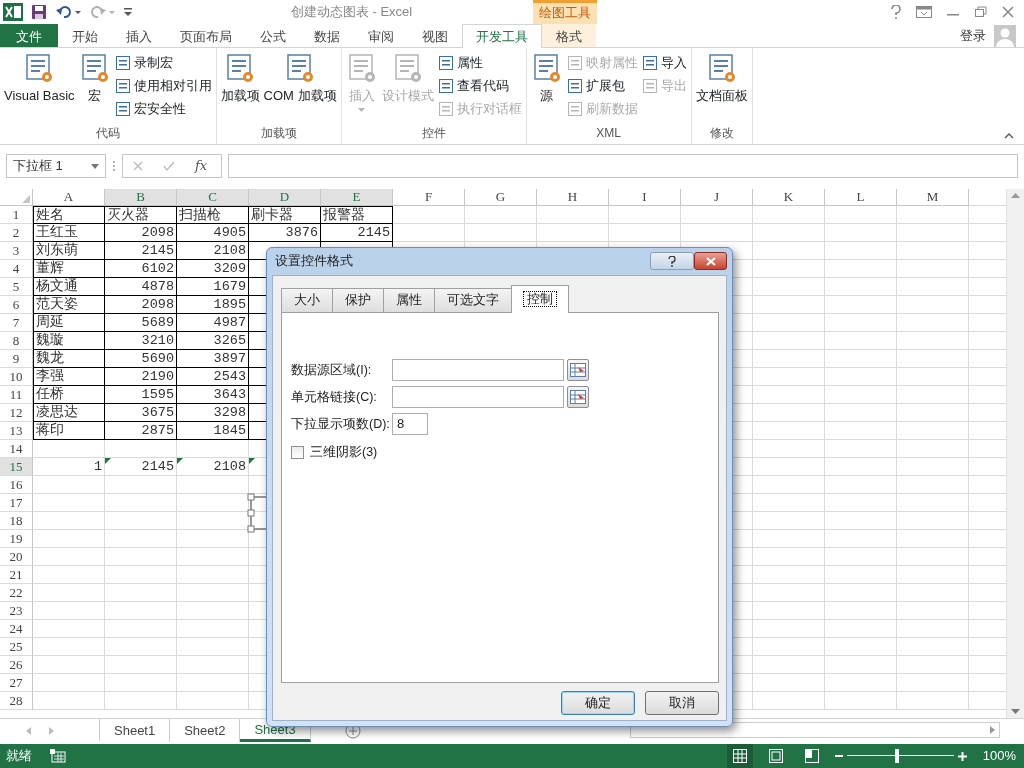  What do you see at coordinates (721, 88) in the screenshot?
I see `ribbon-button: 文档面板` at bounding box center [721, 88].